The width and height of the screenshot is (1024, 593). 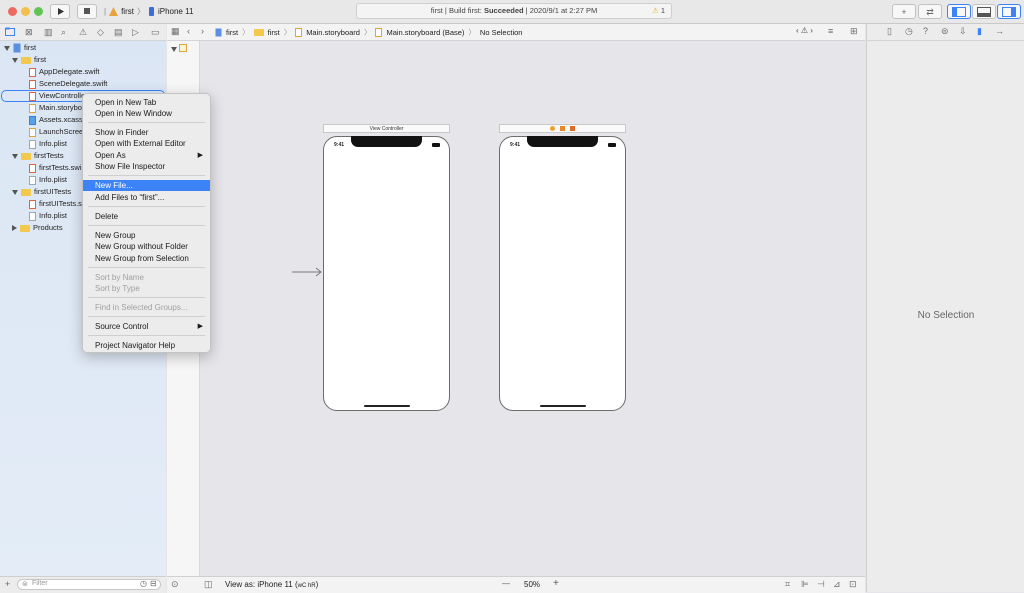 What do you see at coordinates (25, 11) in the screenshot?
I see `minimize-window-button` at bounding box center [25, 11].